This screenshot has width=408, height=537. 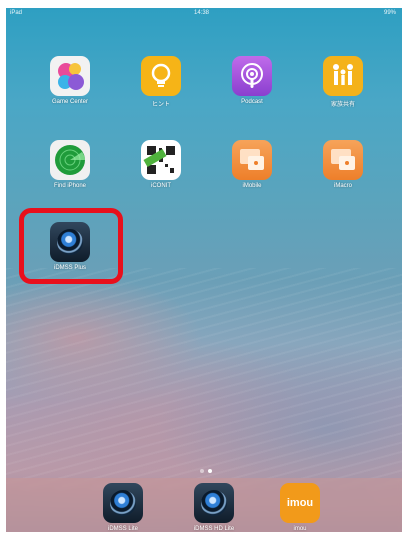 I want to click on dock-app-idmss-lite: iDMSS Lite, so click(x=123, y=507).